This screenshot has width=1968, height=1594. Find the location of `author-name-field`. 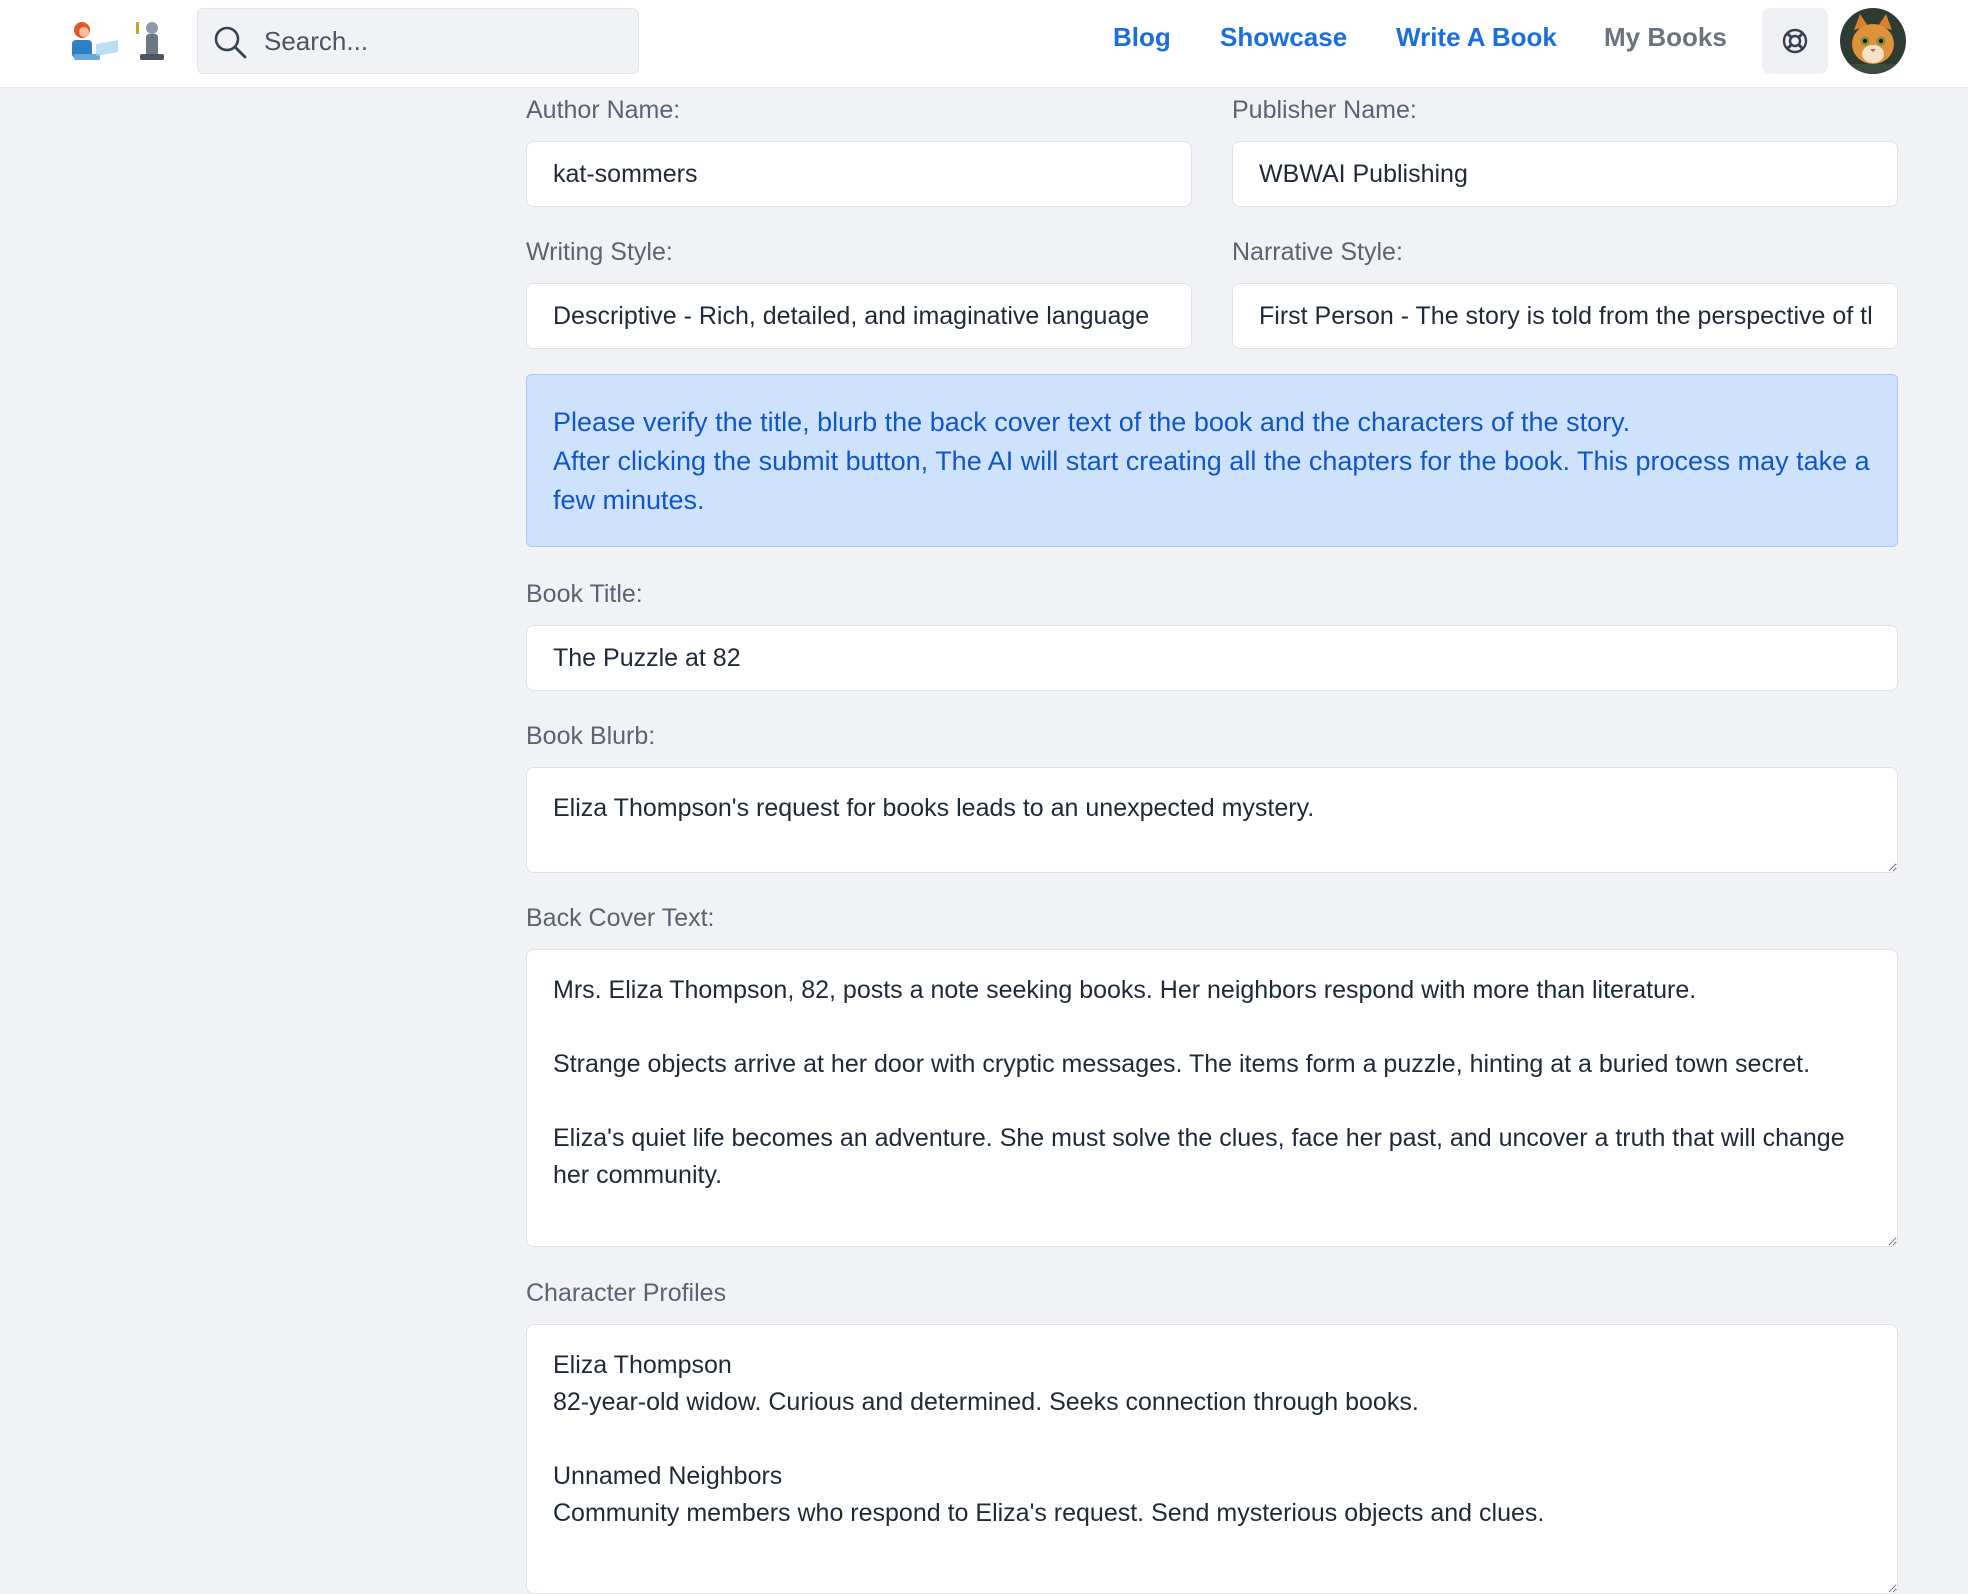

author-name-field is located at coordinates (859, 174).